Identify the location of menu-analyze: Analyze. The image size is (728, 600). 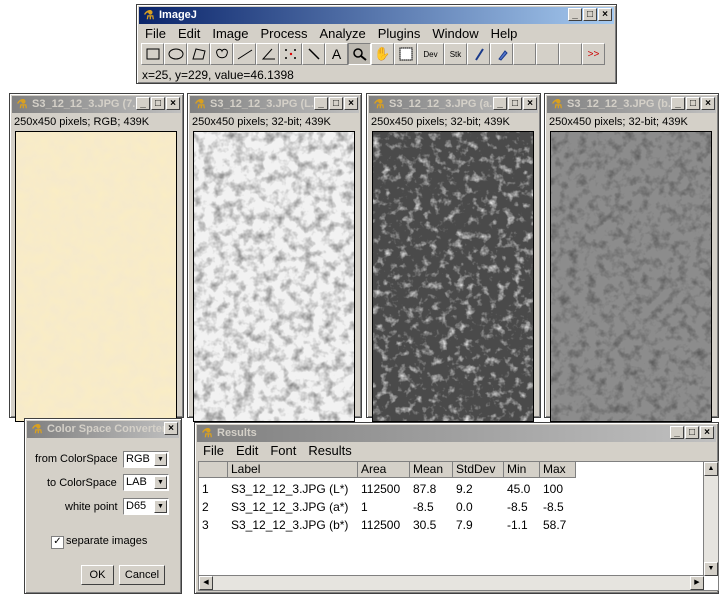
(342, 34).